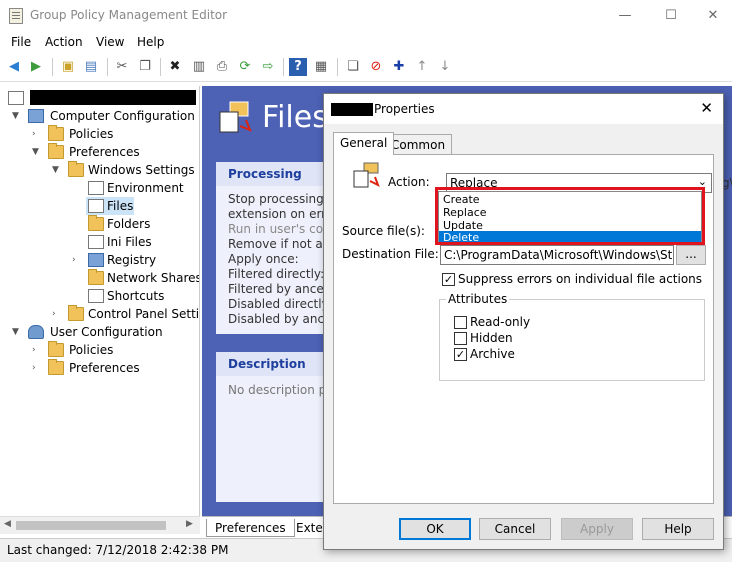 The image size is (732, 562). Describe the element at coordinates (105, 332) in the screenshot. I see `tree-item-user-configuration: ▼ User Configuration` at that location.